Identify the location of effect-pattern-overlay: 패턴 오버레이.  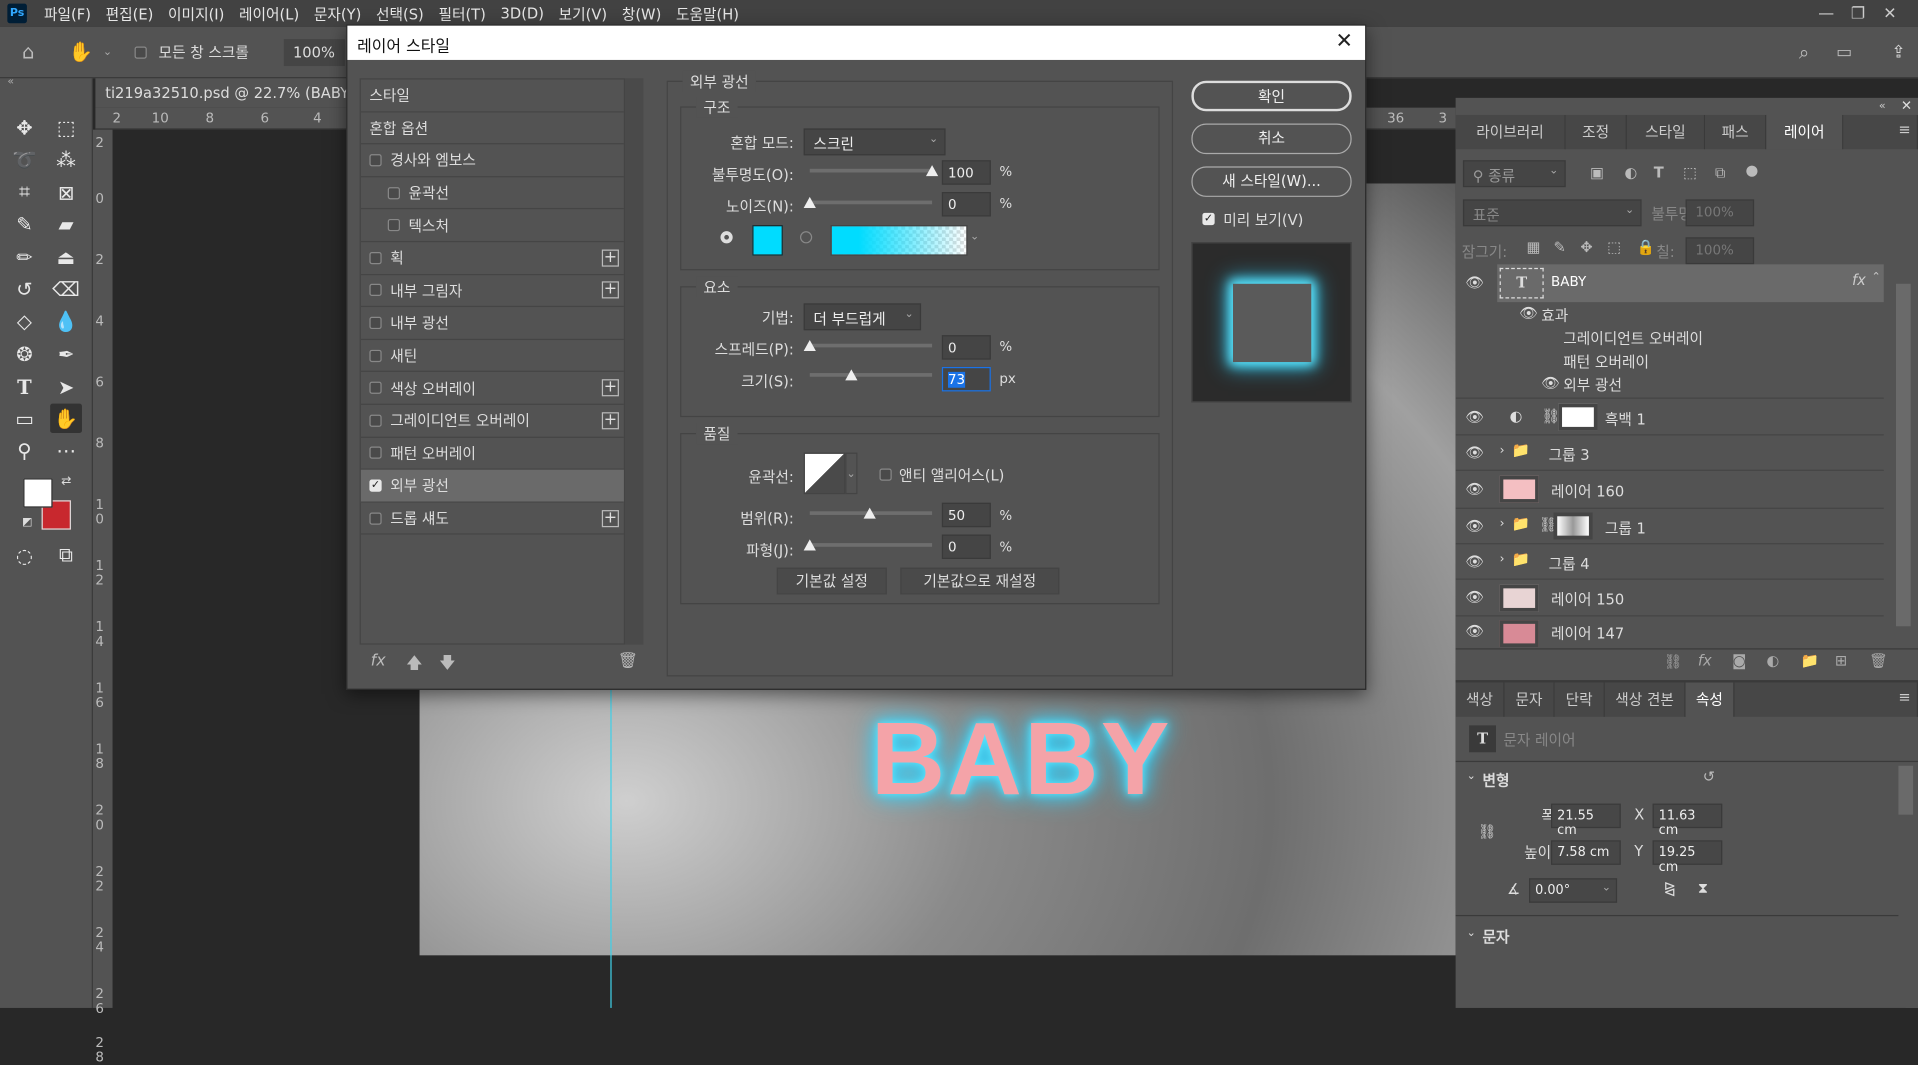
(1606, 361).